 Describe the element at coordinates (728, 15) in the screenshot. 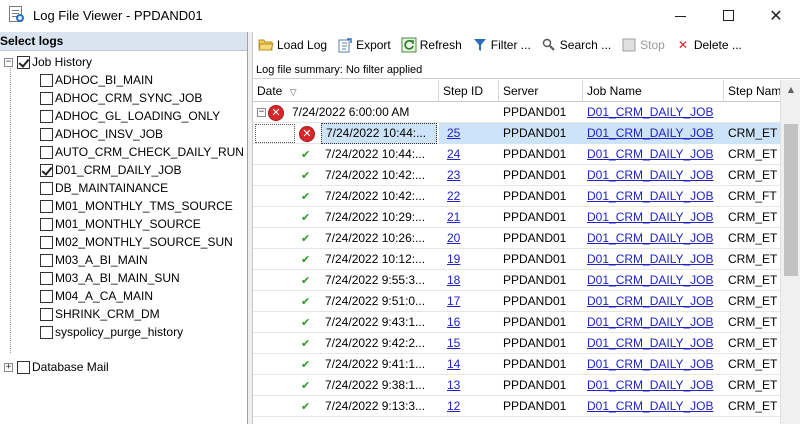

I see `maximize-button` at that location.